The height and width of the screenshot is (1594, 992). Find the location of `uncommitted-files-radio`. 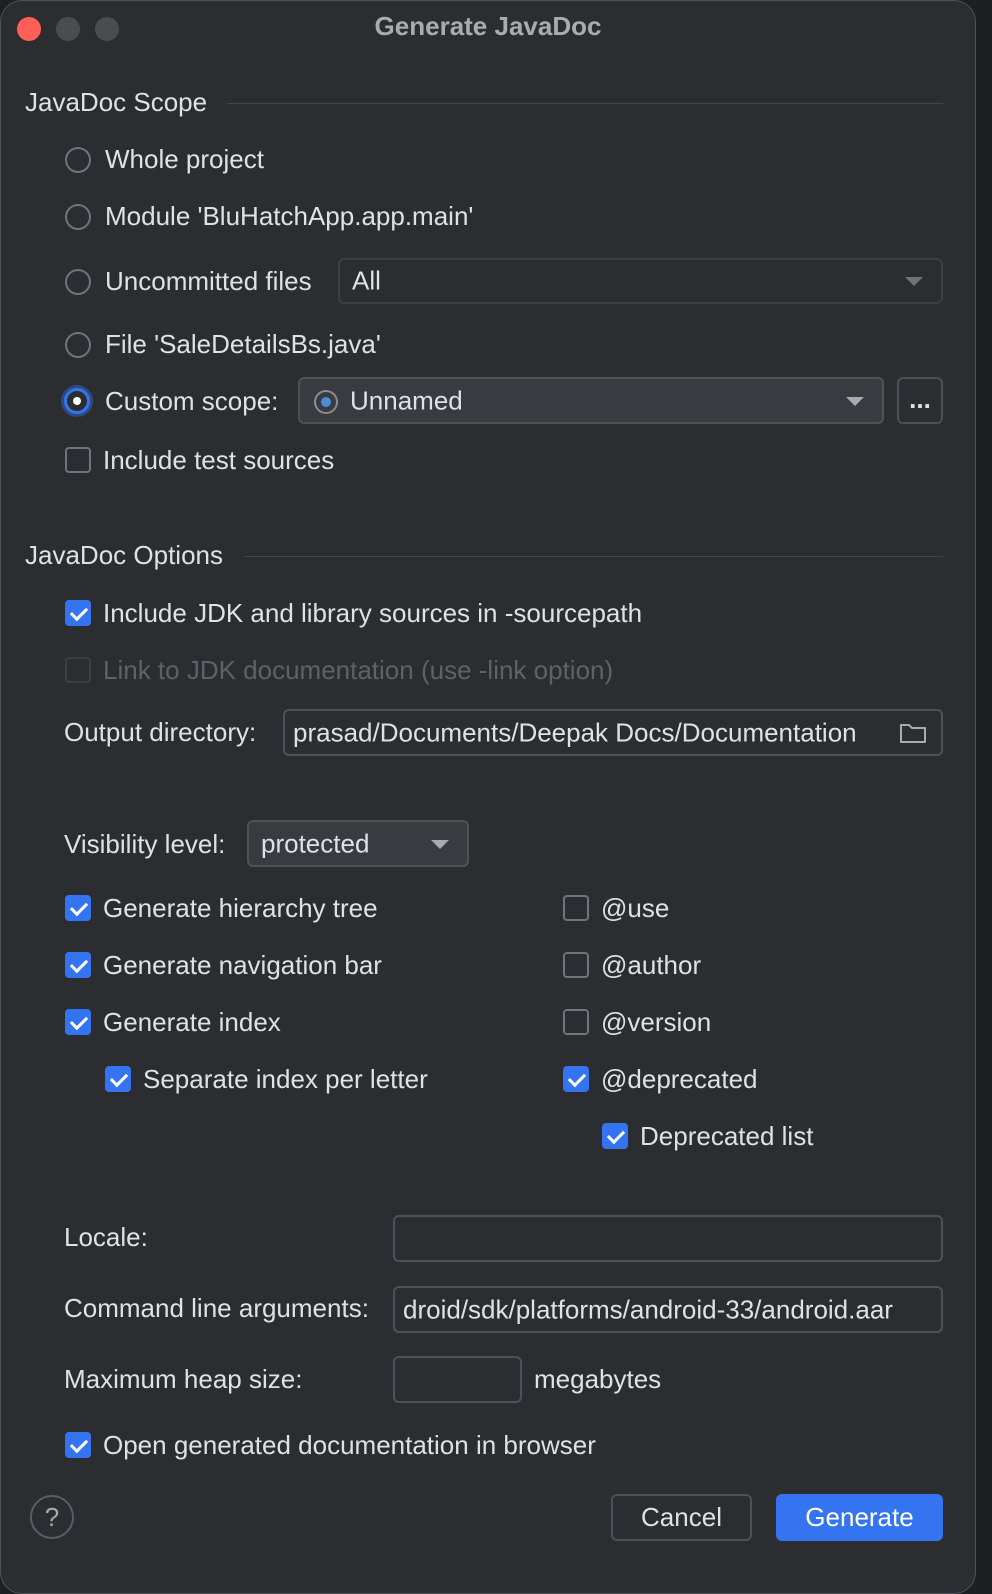

uncommitted-files-radio is located at coordinates (78, 282).